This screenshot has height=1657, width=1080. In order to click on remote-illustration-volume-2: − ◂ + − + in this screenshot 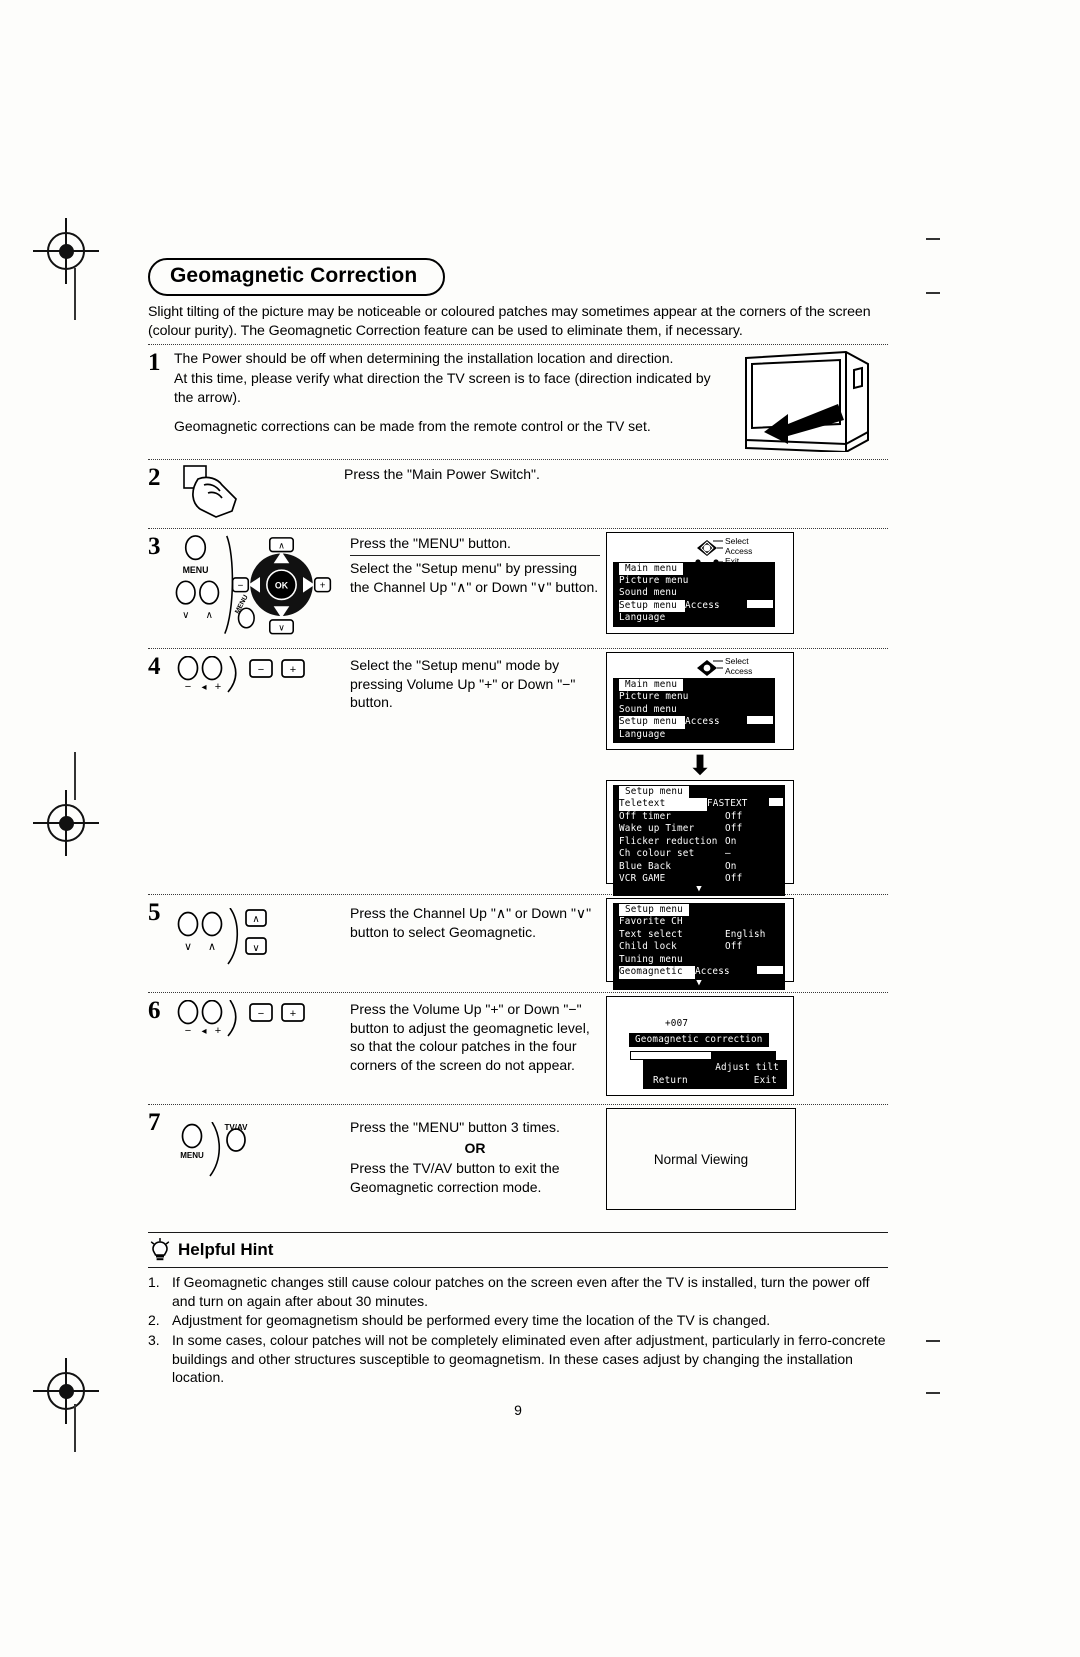, I will do `click(262, 1020)`.